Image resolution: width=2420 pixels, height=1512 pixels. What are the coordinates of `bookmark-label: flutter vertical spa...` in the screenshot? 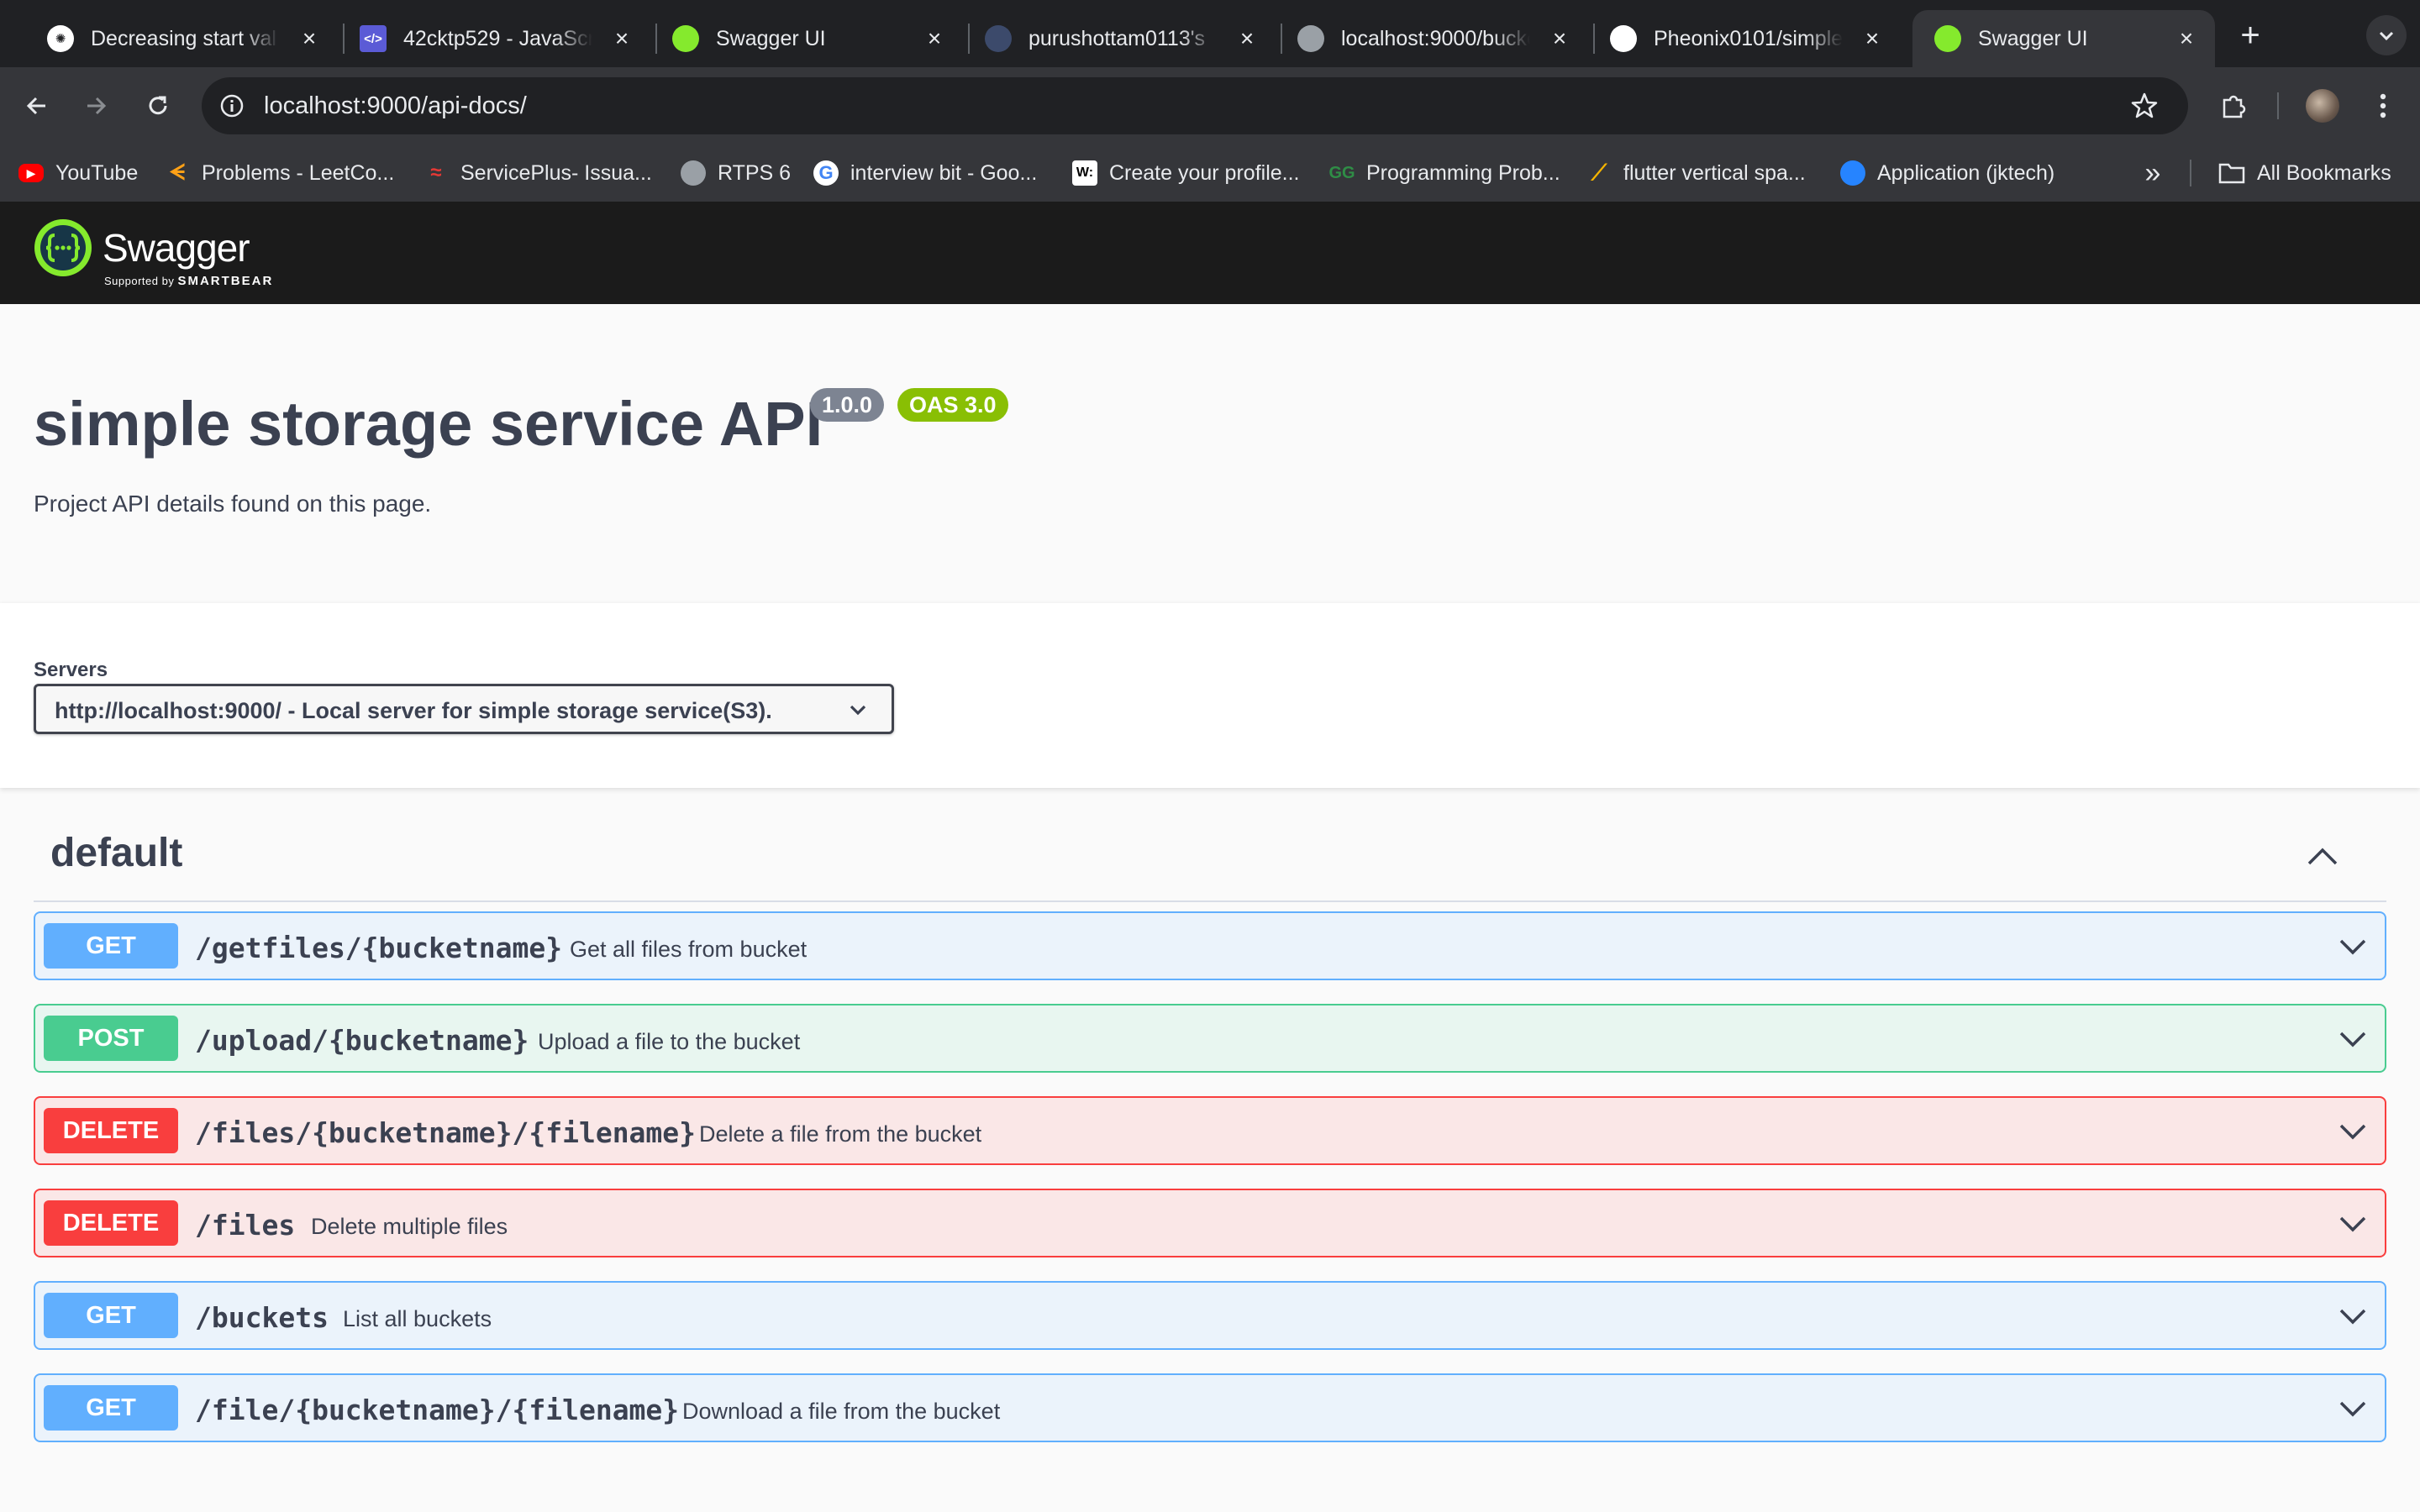 It's located at (1714, 172).